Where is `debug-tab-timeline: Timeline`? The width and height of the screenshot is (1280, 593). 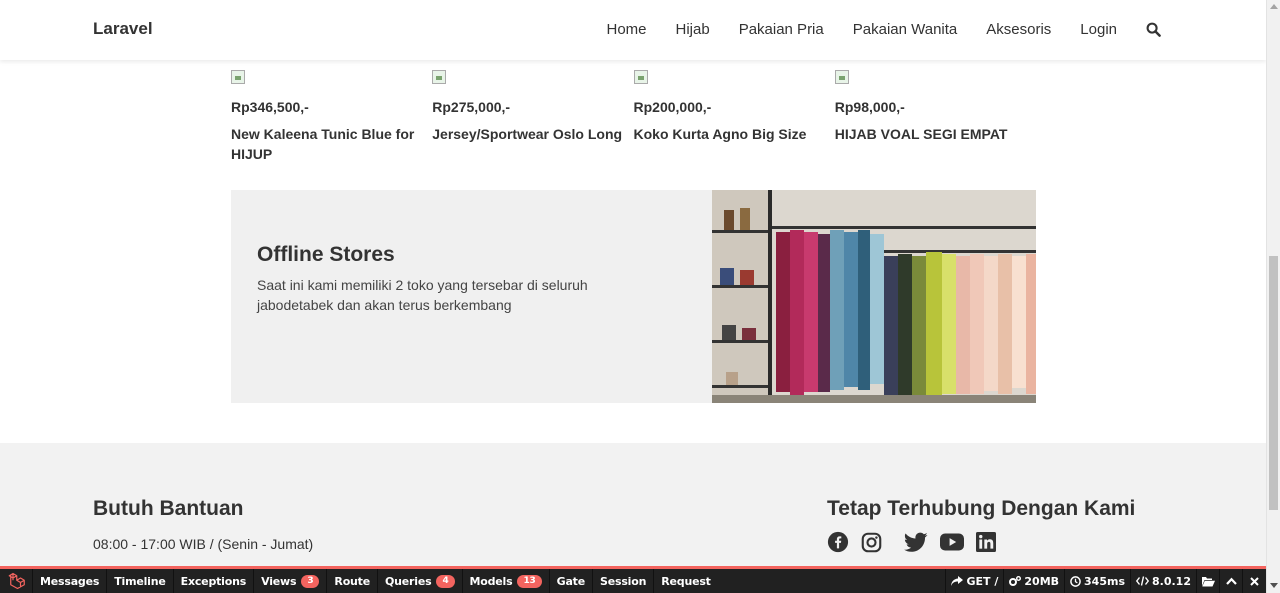
debug-tab-timeline: Timeline is located at coordinates (140, 581).